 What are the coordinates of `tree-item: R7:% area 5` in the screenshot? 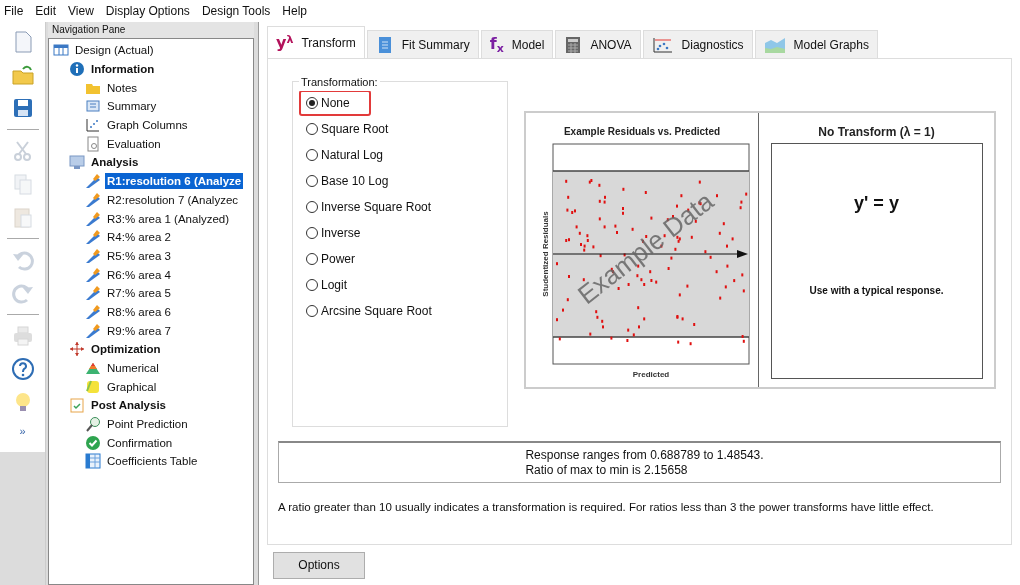 It's located at (139, 293).